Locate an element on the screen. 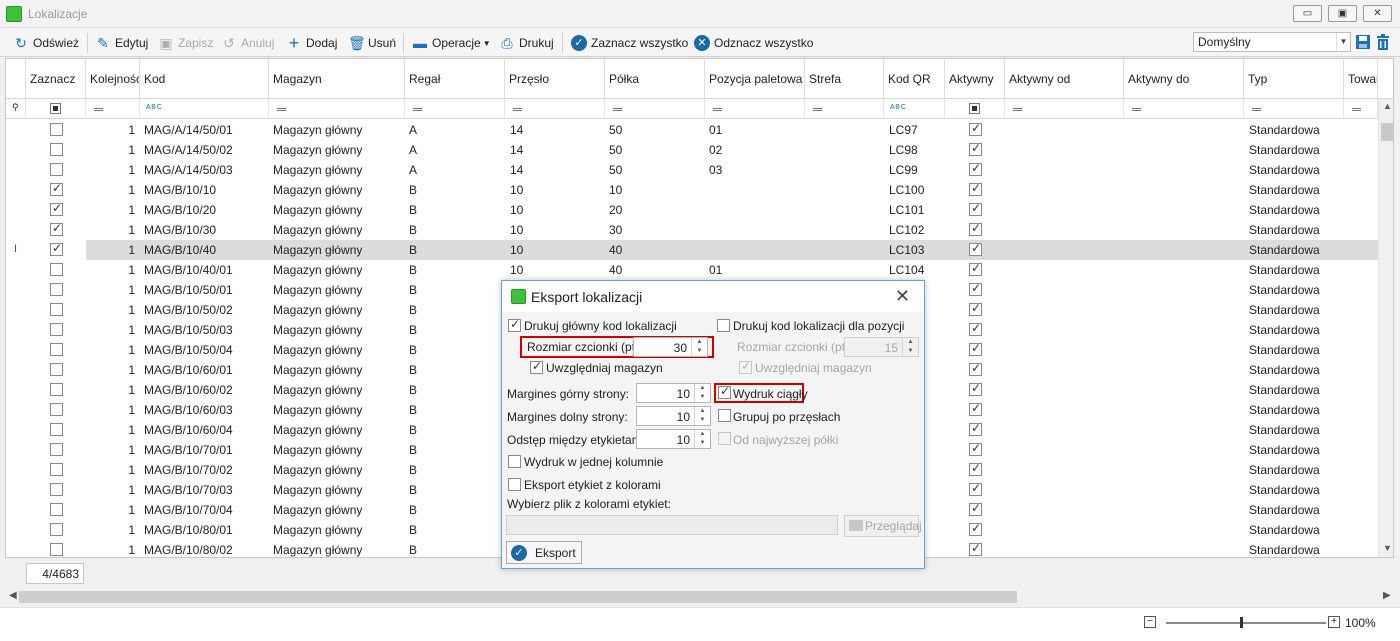 Image resolution: width=1400 pixels, height=641 pixels. zoom-slider is located at coordinates (1246, 623).